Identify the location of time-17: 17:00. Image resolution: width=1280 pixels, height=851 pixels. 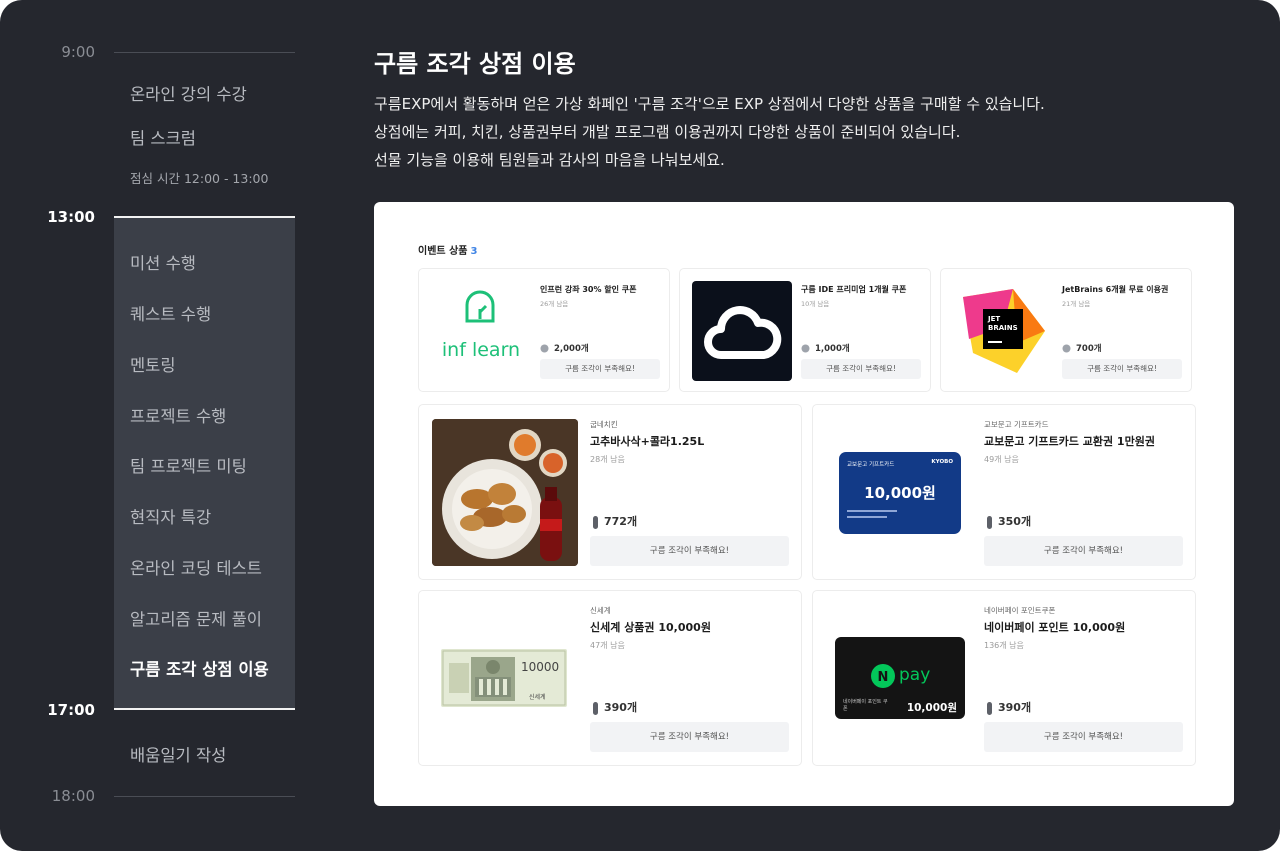
(71, 710).